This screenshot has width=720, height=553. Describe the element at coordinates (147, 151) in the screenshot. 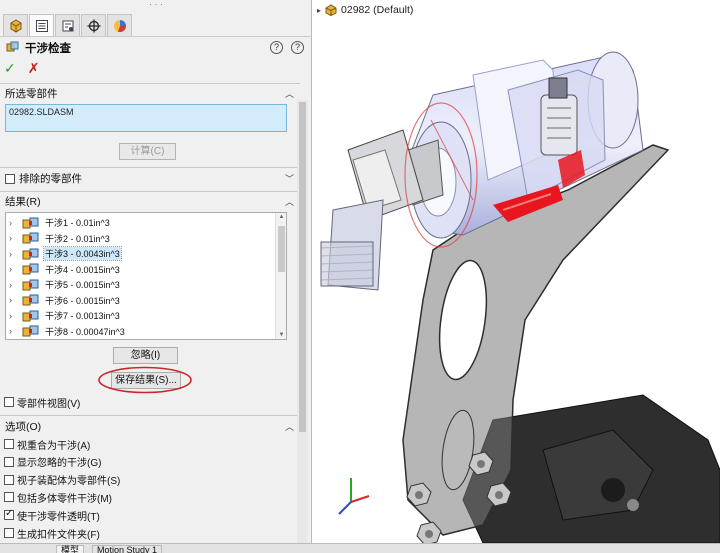

I see `calculate-button: 计算(C)` at that location.